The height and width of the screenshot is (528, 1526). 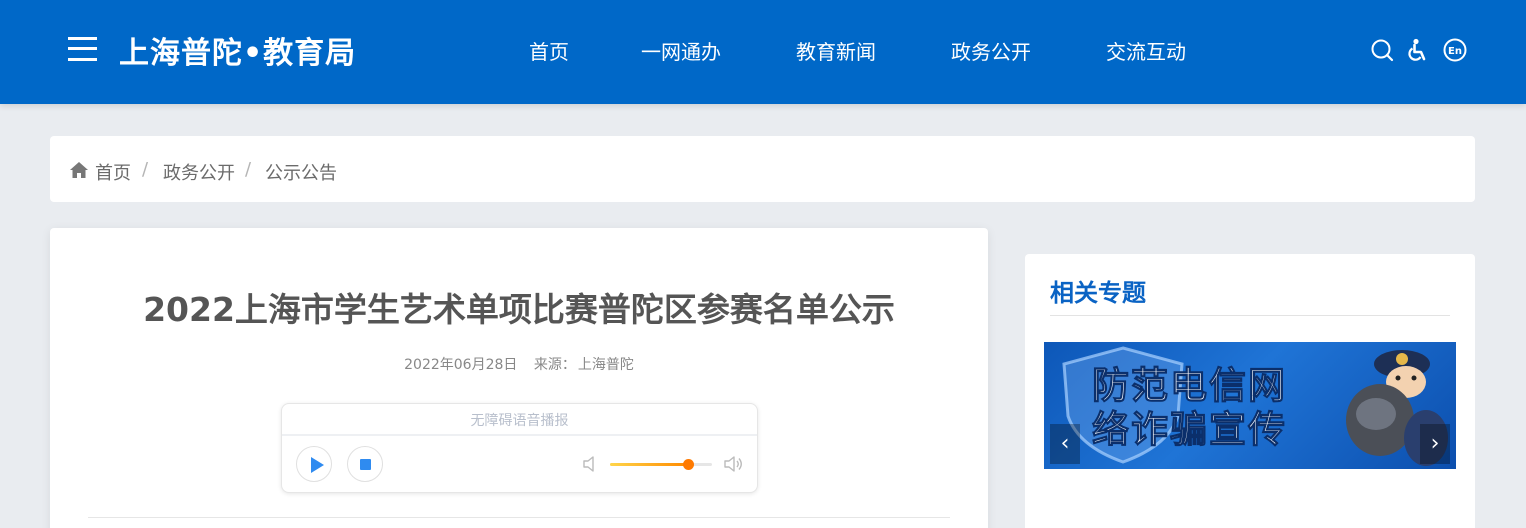 I want to click on related-topics-divider, so click(x=1250, y=315).